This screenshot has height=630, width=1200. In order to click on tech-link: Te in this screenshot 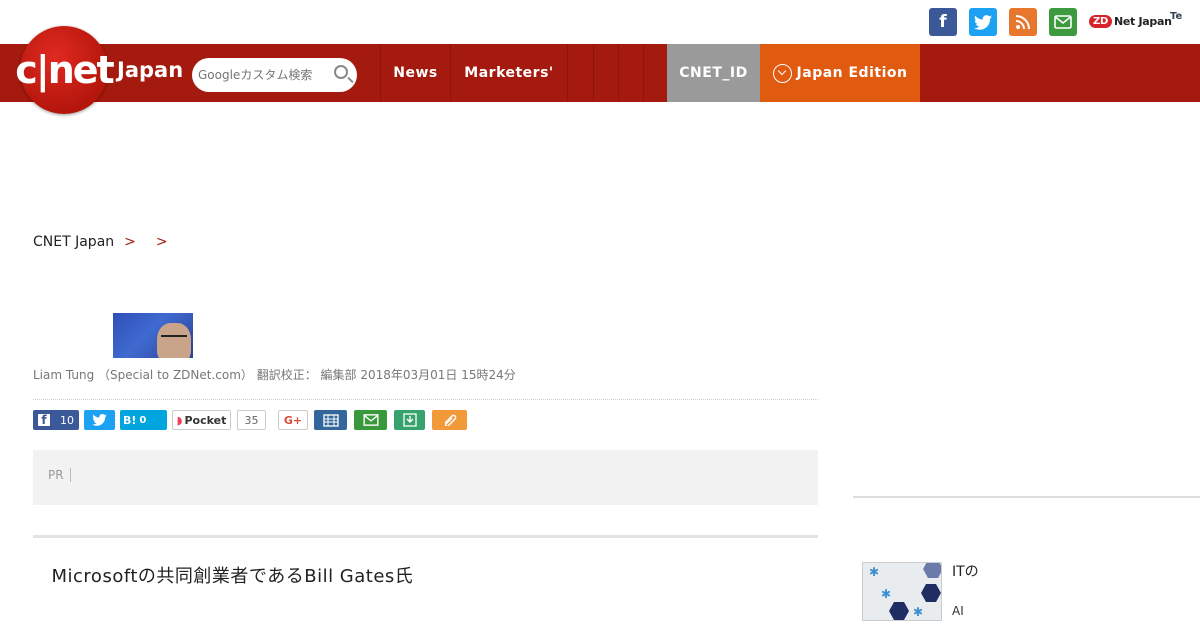, I will do `click(1176, 16)`.